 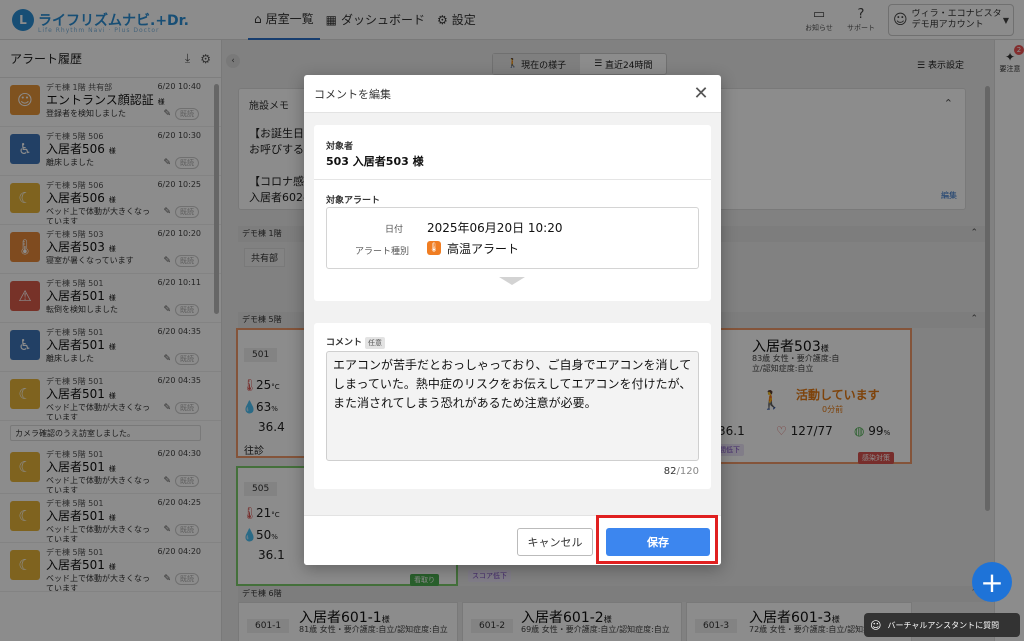 What do you see at coordinates (876, 625) in the screenshot?
I see `robot-icon: ☺` at bounding box center [876, 625].